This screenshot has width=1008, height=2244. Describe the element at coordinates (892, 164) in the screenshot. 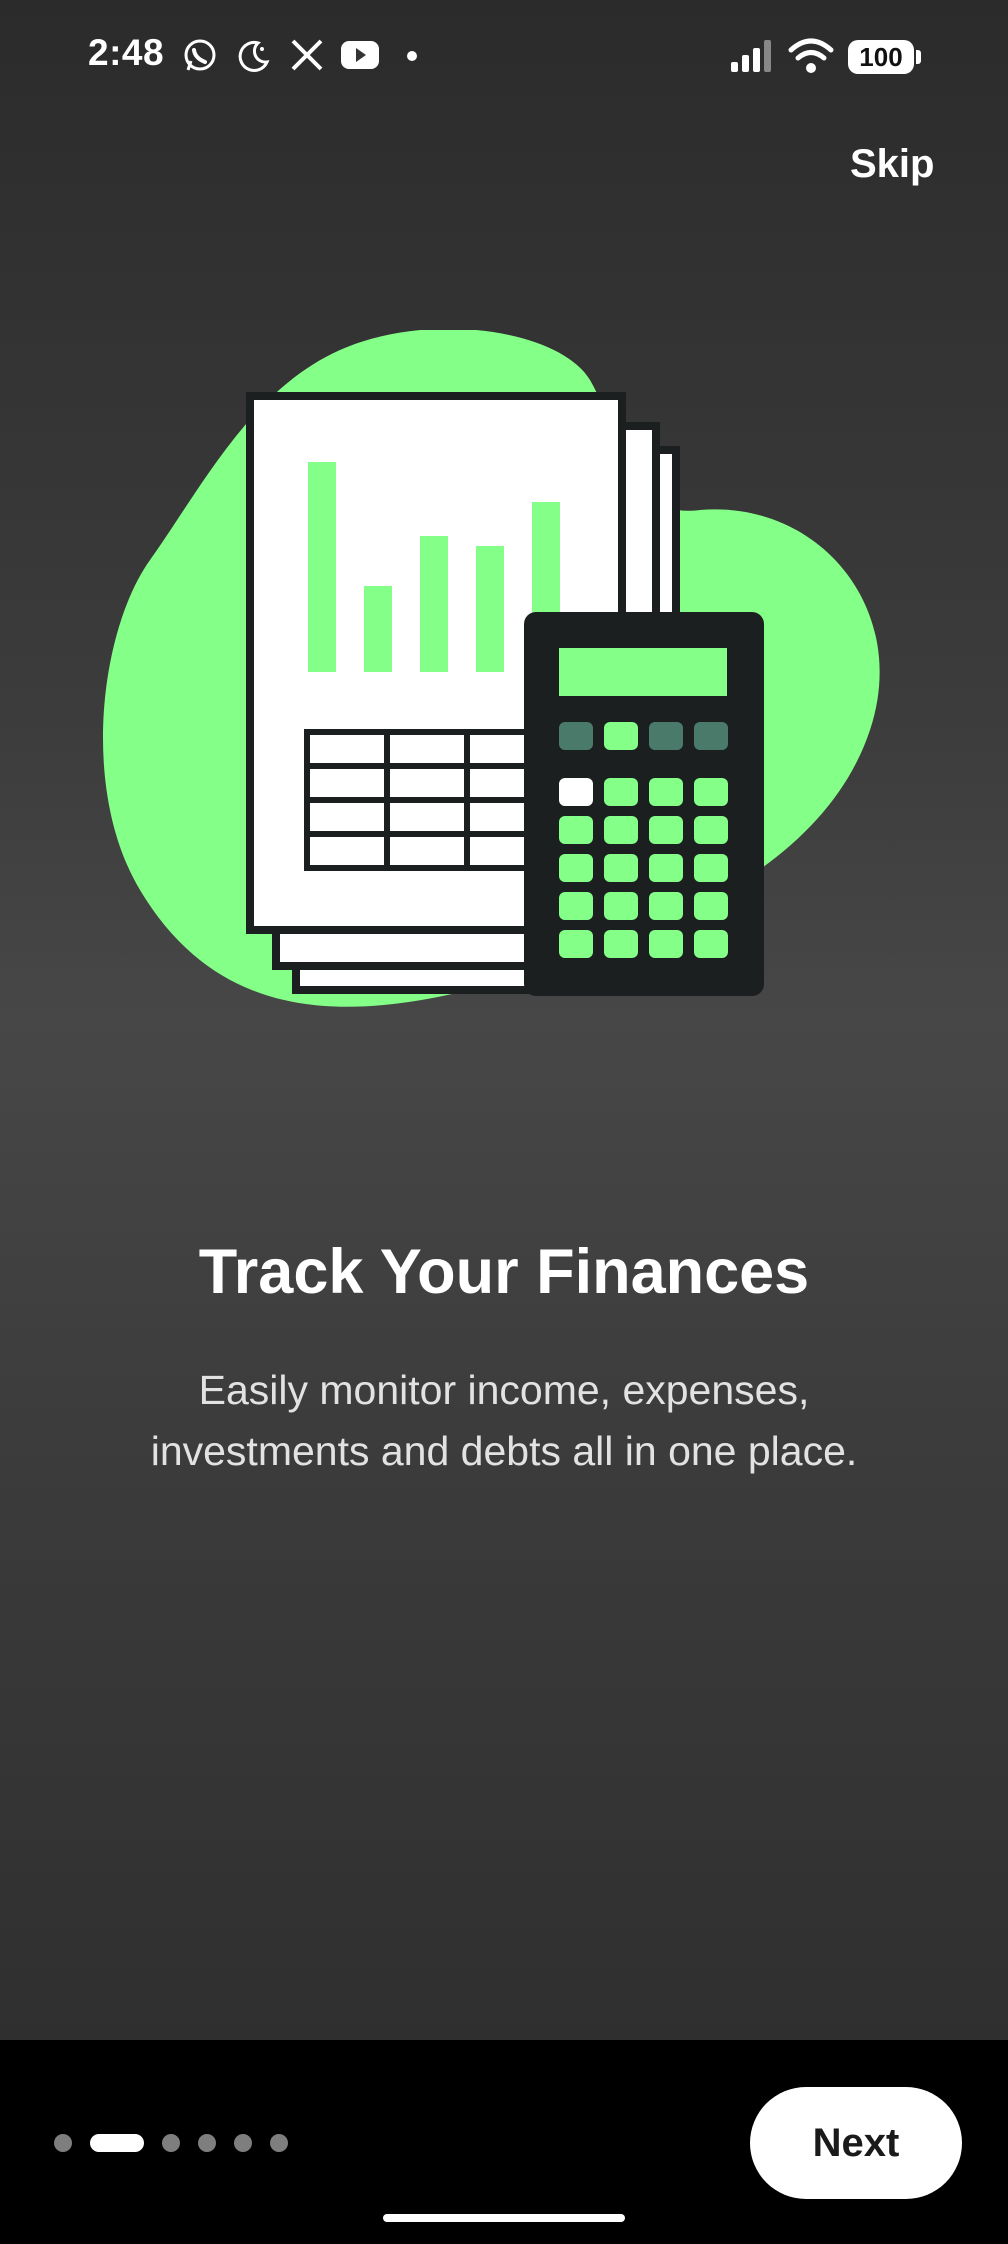

I see `skip-button: Skip` at that location.